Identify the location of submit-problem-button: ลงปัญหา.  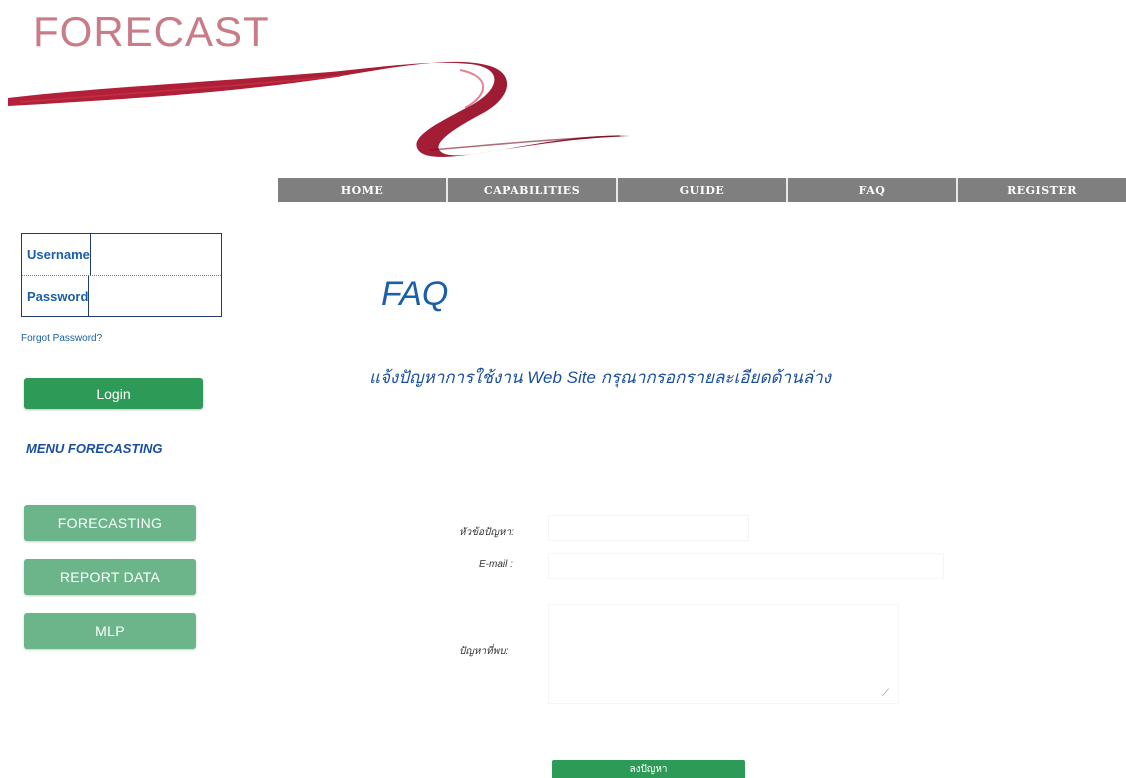
(648, 769).